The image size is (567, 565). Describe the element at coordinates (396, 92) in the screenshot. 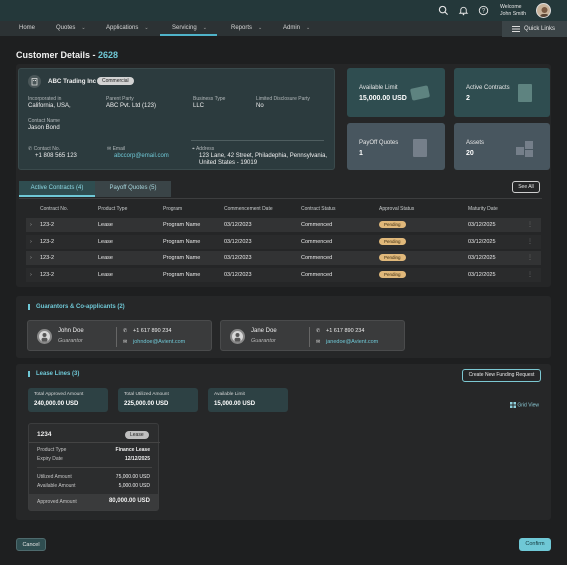

I see `kpi-available-limit: Available Limit 15,000.00 USD` at that location.